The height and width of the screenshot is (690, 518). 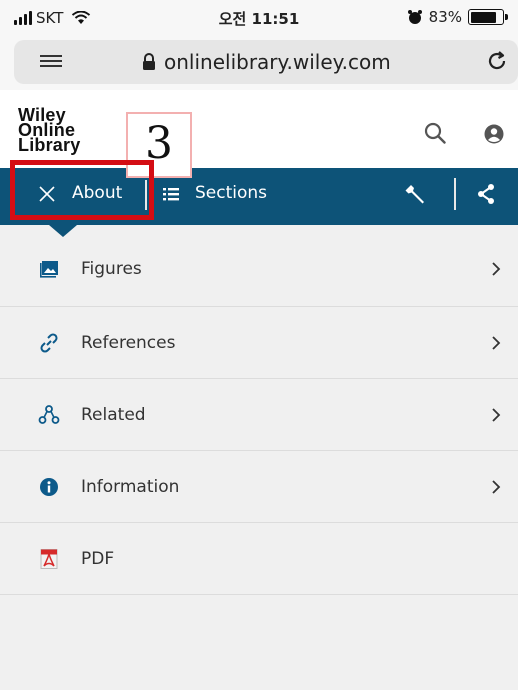 What do you see at coordinates (49, 130) in the screenshot?
I see `wiley-logo: Wiley Online Library` at bounding box center [49, 130].